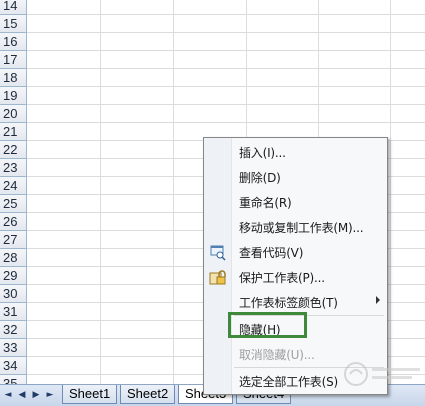  Describe the element at coordinates (13, 222) in the screenshot. I see `row-header: 26` at that location.